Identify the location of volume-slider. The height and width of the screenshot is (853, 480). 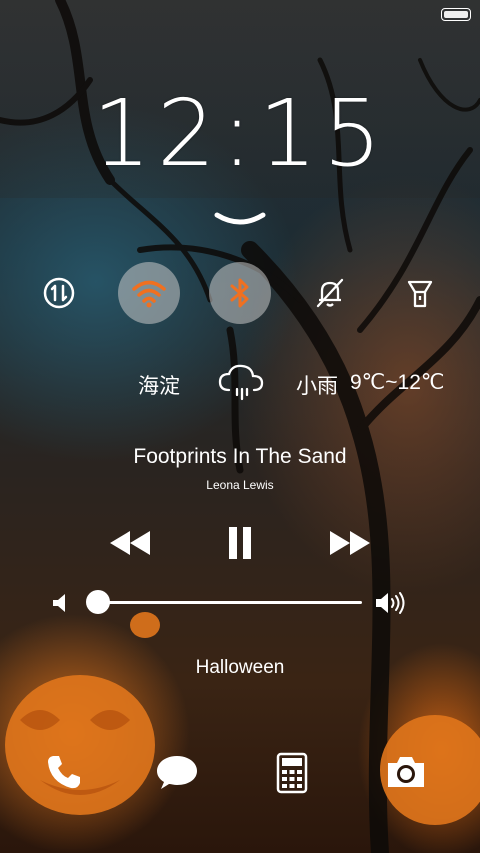
(225, 602).